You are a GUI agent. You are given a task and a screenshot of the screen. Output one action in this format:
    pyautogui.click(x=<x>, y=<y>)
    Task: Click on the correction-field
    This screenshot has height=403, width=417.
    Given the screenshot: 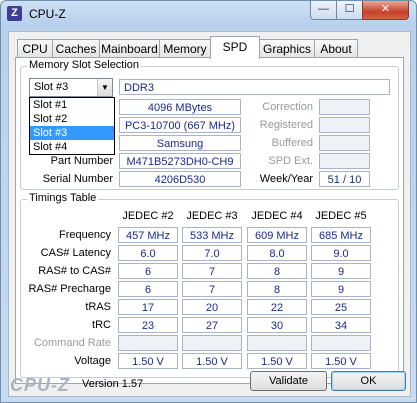 What is the action you would take?
    pyautogui.click(x=344, y=107)
    